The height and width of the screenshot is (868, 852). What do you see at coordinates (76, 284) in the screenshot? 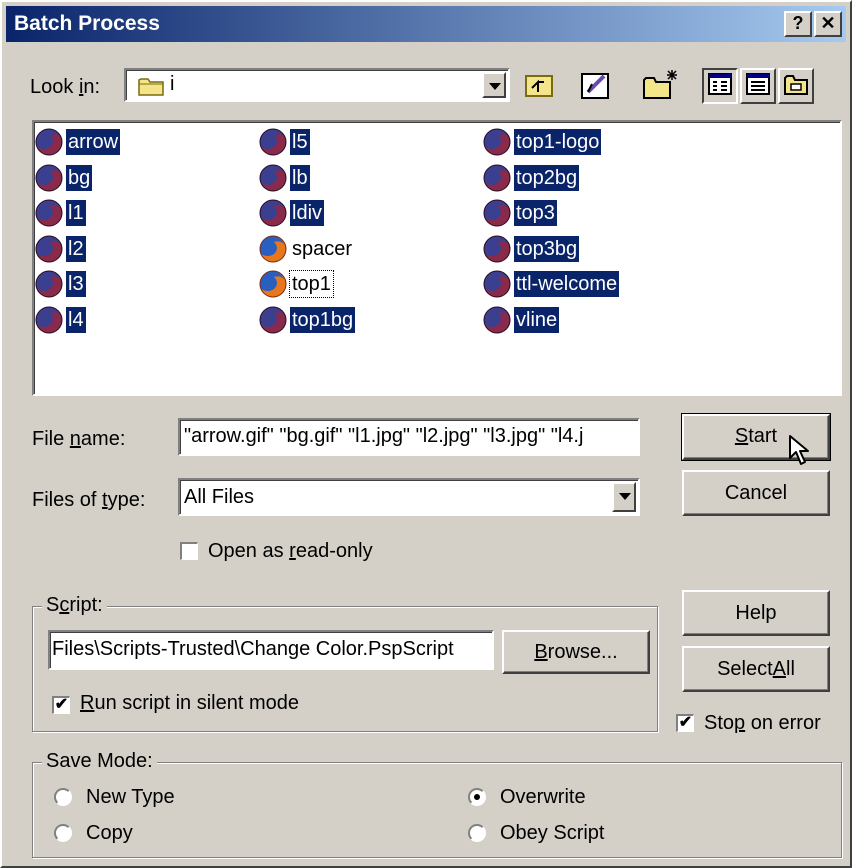
I see `file-item-name: l3` at bounding box center [76, 284].